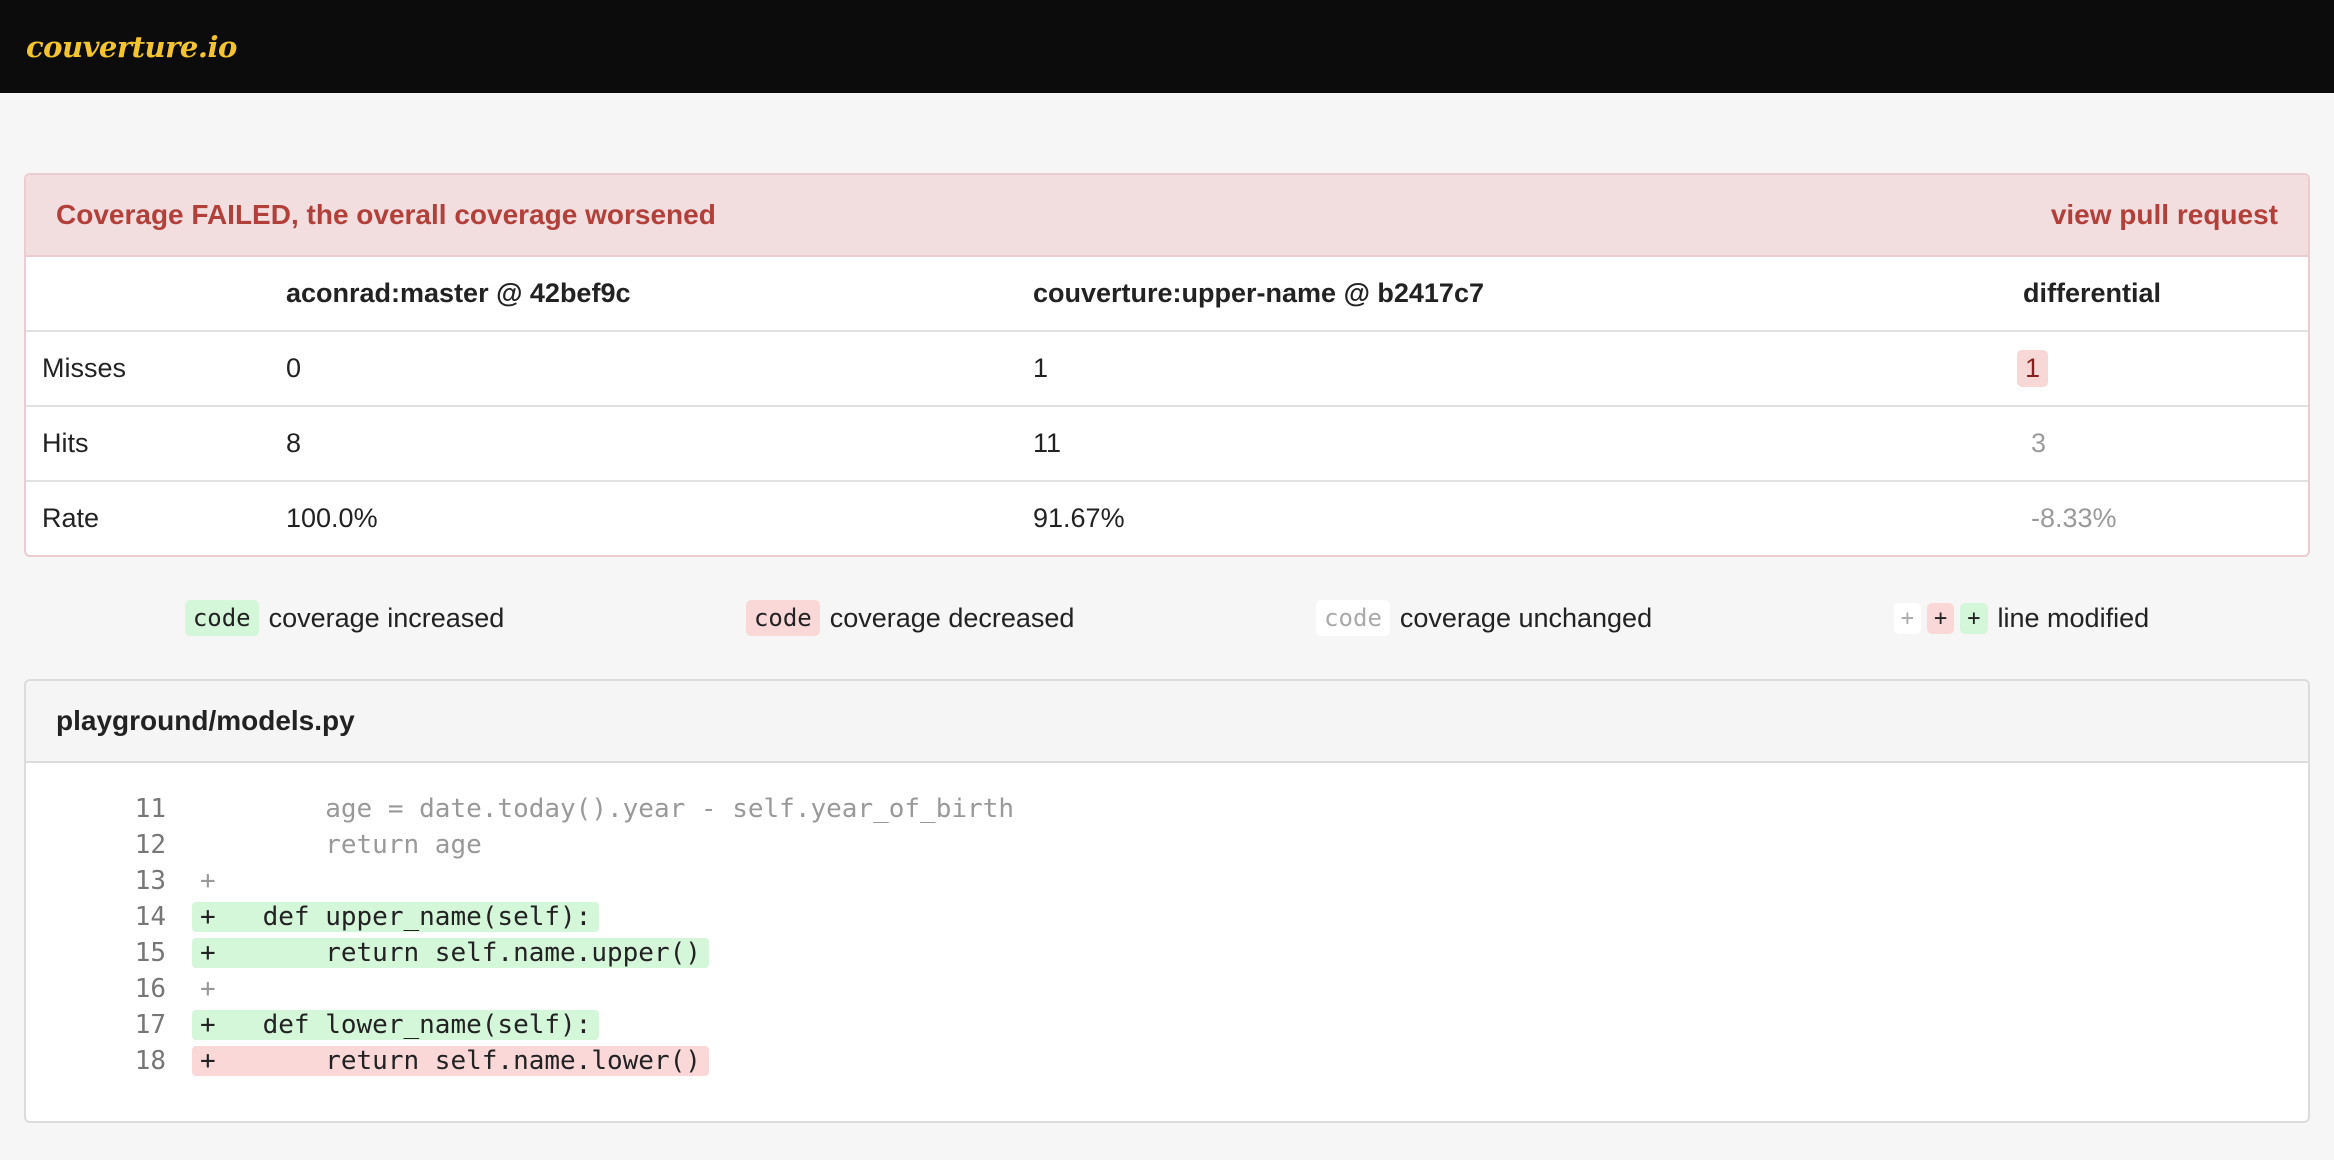 This screenshot has height=1160, width=2334. What do you see at coordinates (2073, 617) in the screenshot?
I see `legend-label: line modified` at bounding box center [2073, 617].